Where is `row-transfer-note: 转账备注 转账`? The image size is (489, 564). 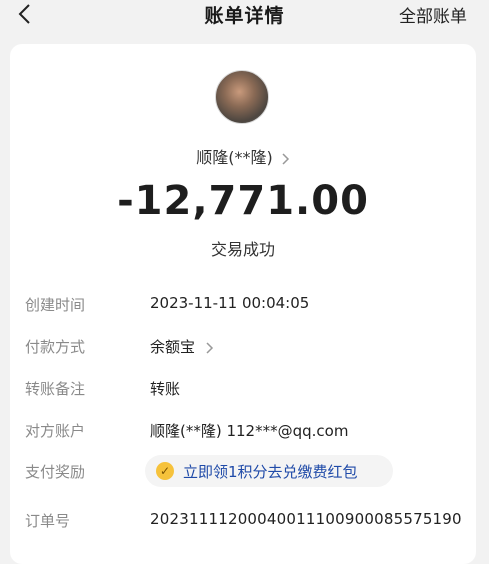
row-transfer-note: 转账备注 转账 is located at coordinates (245, 390).